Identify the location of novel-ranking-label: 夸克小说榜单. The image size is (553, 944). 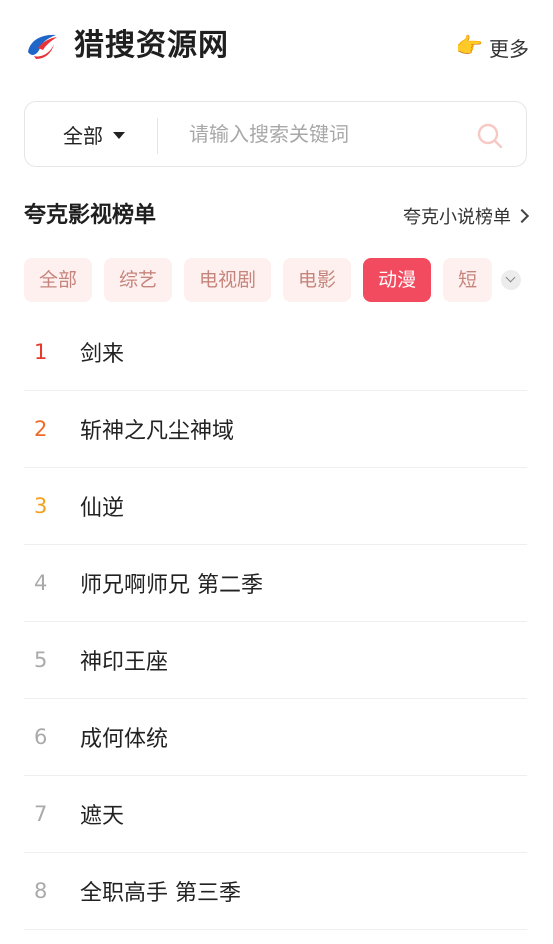
(457, 217).